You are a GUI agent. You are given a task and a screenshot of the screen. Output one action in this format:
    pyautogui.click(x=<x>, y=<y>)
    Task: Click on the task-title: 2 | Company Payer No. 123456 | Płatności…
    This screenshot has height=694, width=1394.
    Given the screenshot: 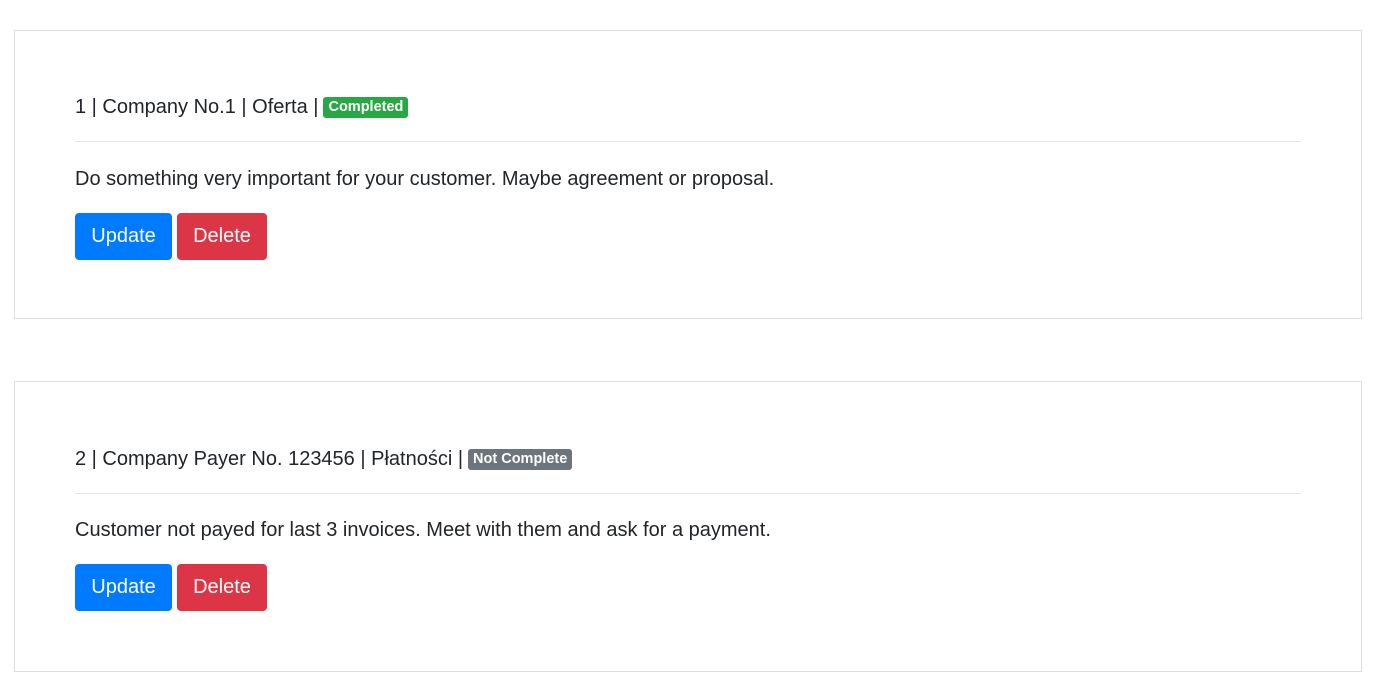 What is the action you would take?
    pyautogui.click(x=324, y=459)
    